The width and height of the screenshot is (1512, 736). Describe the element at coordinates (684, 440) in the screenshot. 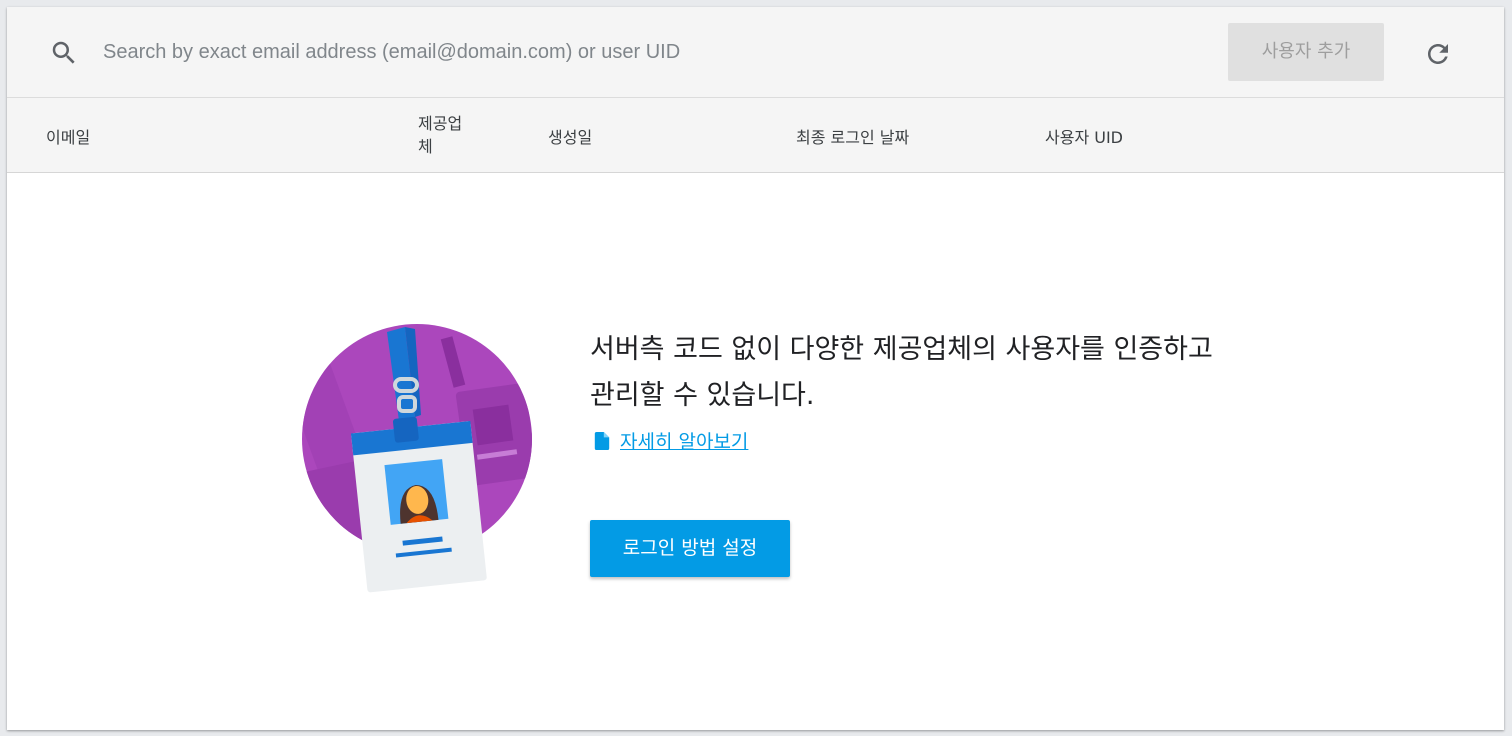

I see `learn-more-label: 자세히 알아보기` at that location.